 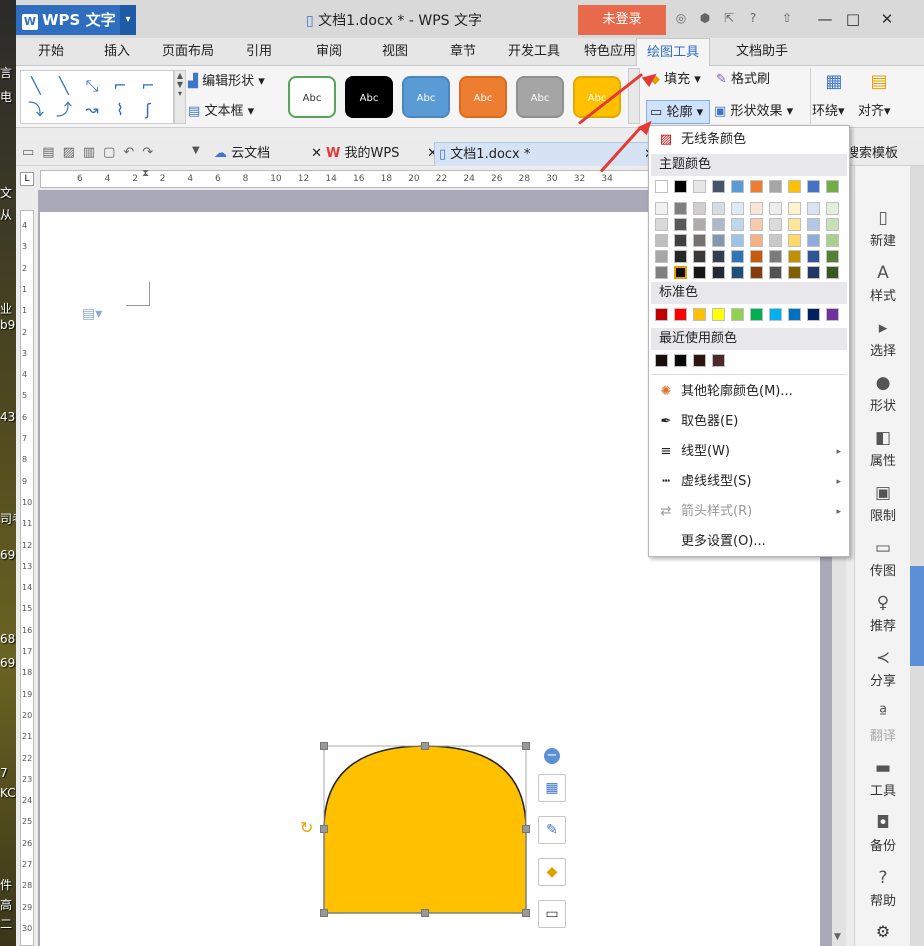 What do you see at coordinates (883, 833) in the screenshot?
I see `panel-item-12: ◘ 备份` at bounding box center [883, 833].